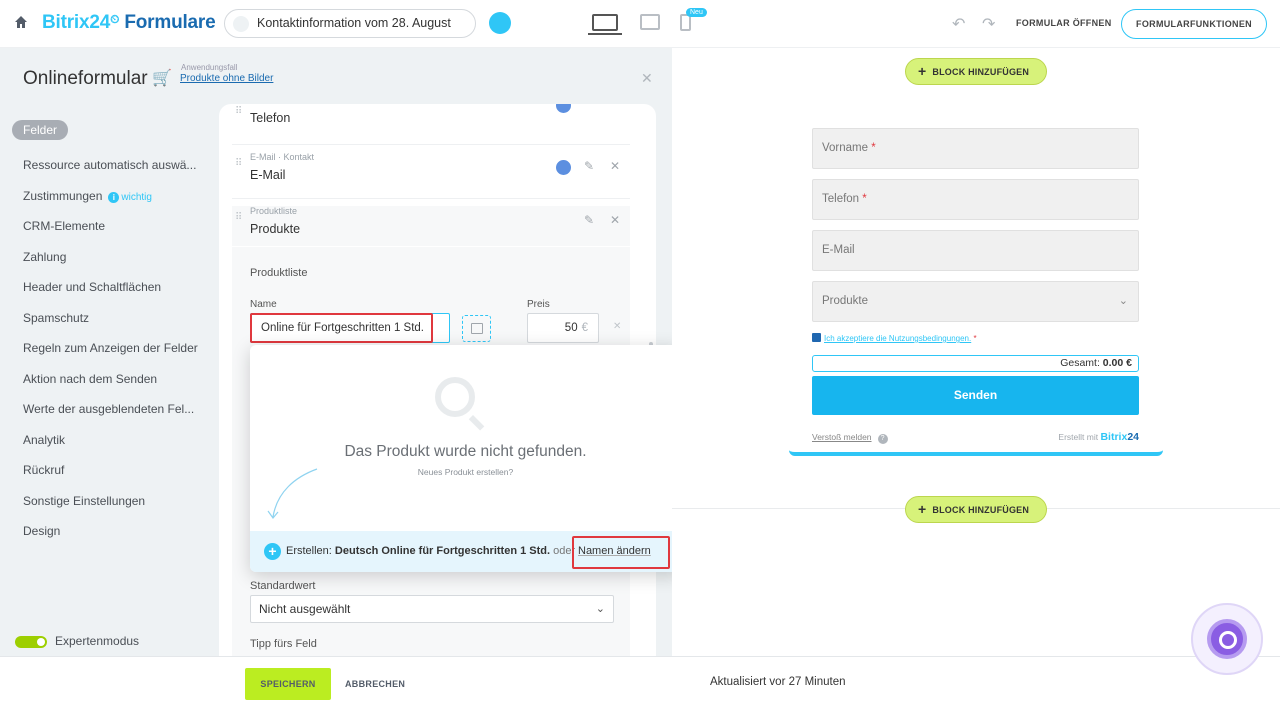 The height and width of the screenshot is (706, 1280). I want to click on field-produkte: ⠿ Produktliste Produkte ✎ ✕, so click(431, 226).